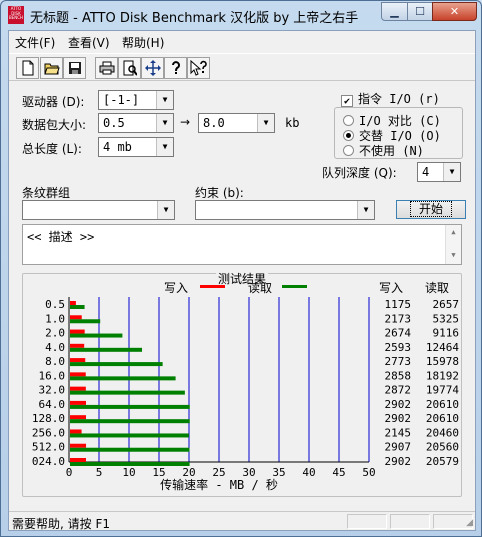 The image size is (482, 537). I want to click on open-icon, so click(51, 69).